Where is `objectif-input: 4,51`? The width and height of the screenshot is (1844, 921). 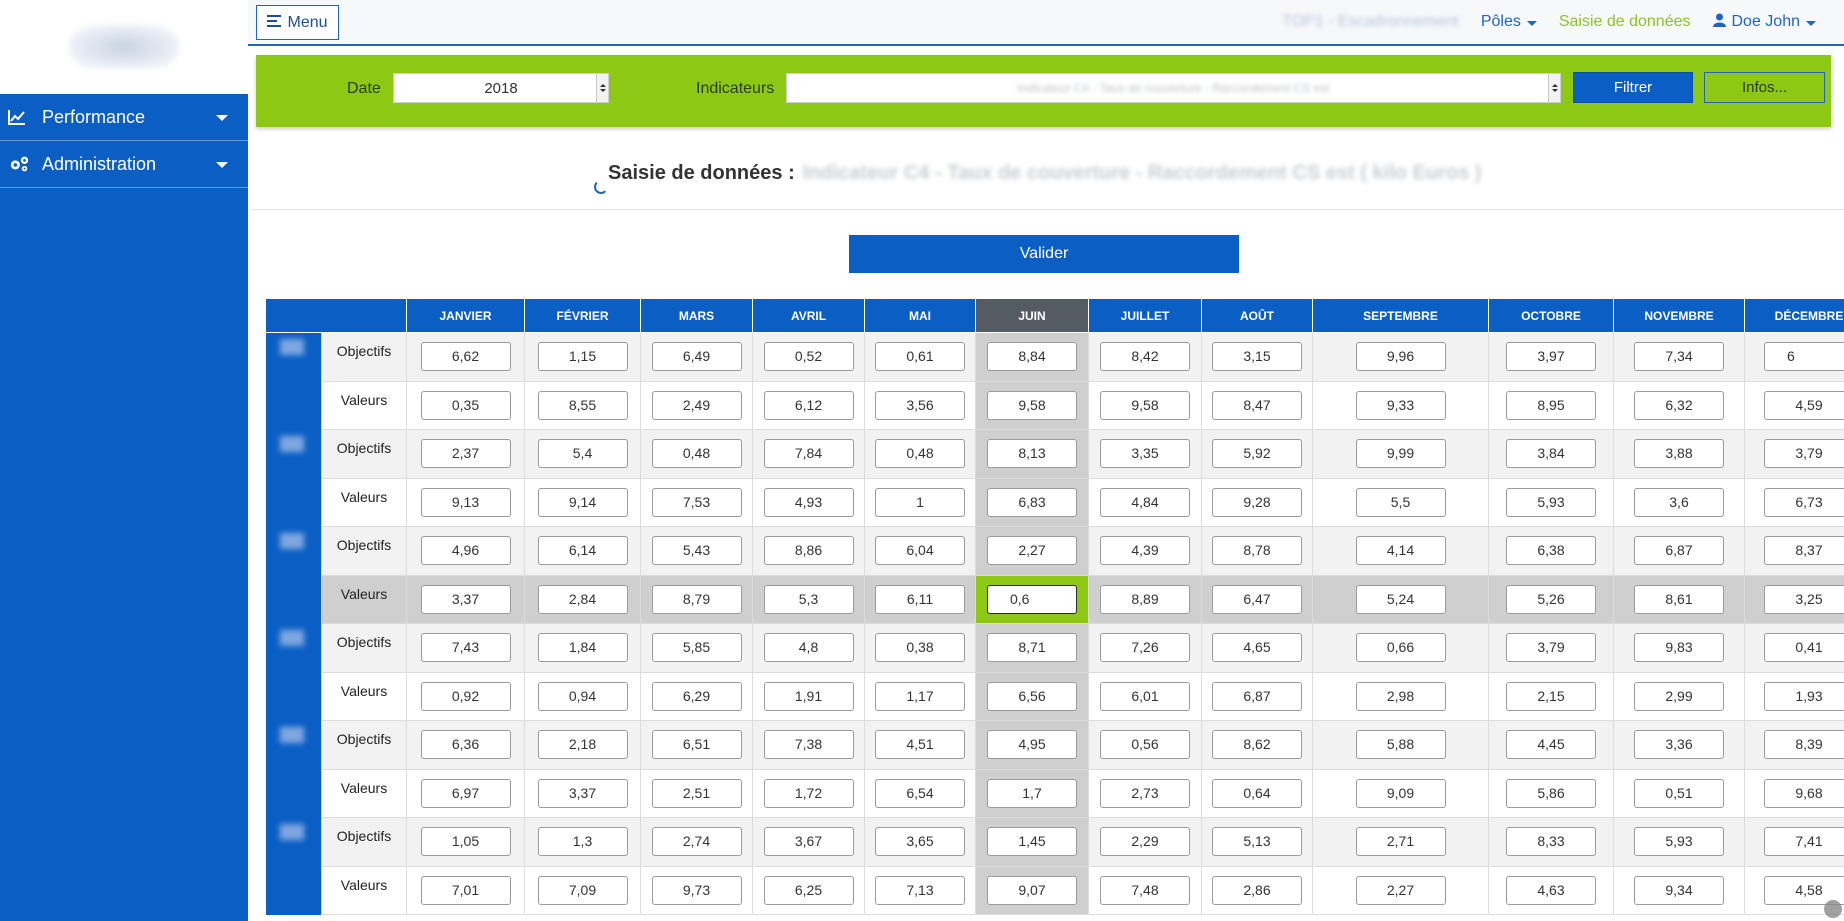 objectif-input: 4,51 is located at coordinates (920, 745).